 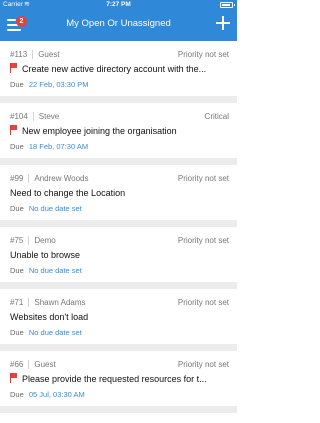 What do you see at coordinates (216, 116) in the screenshot?
I see `ticket-priority: Critical` at bounding box center [216, 116].